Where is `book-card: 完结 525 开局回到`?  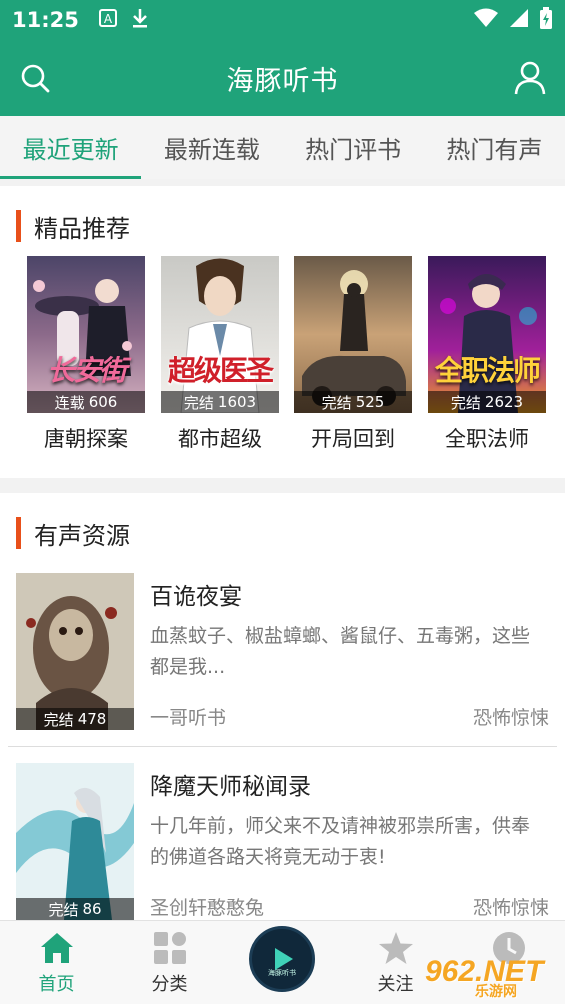
book-card: 完结 525 开局回到 is located at coordinates (353, 354).